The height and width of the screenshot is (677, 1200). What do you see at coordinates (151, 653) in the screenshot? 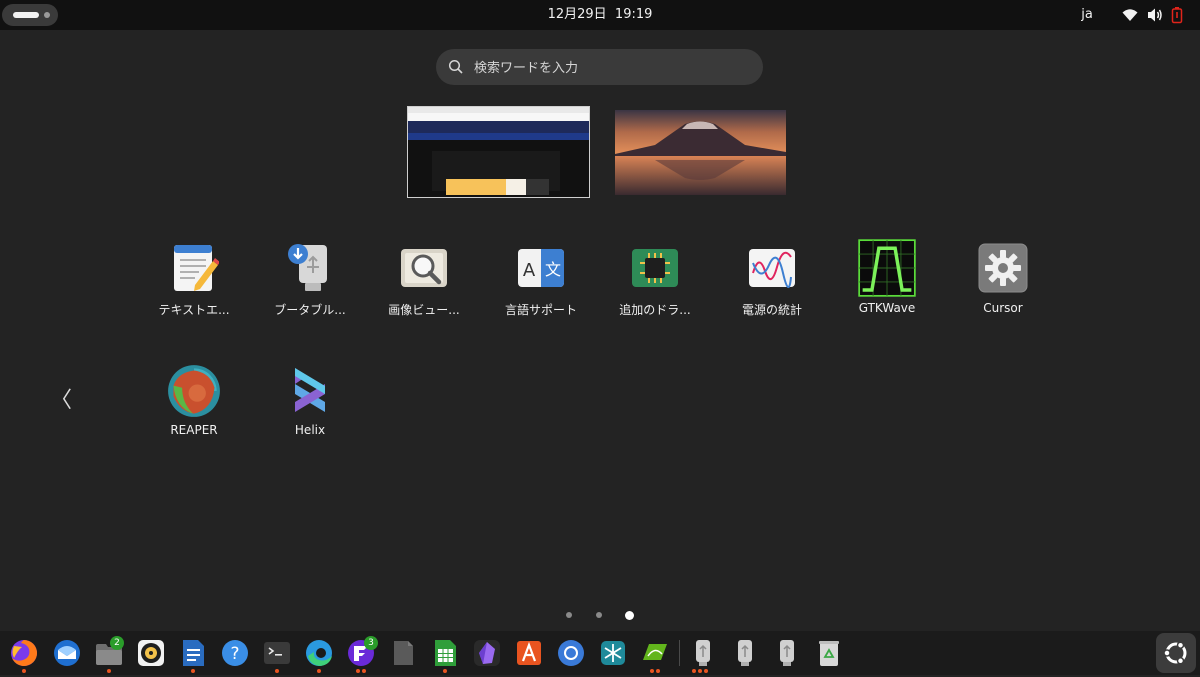
I see `rhythmbox-icon` at bounding box center [151, 653].